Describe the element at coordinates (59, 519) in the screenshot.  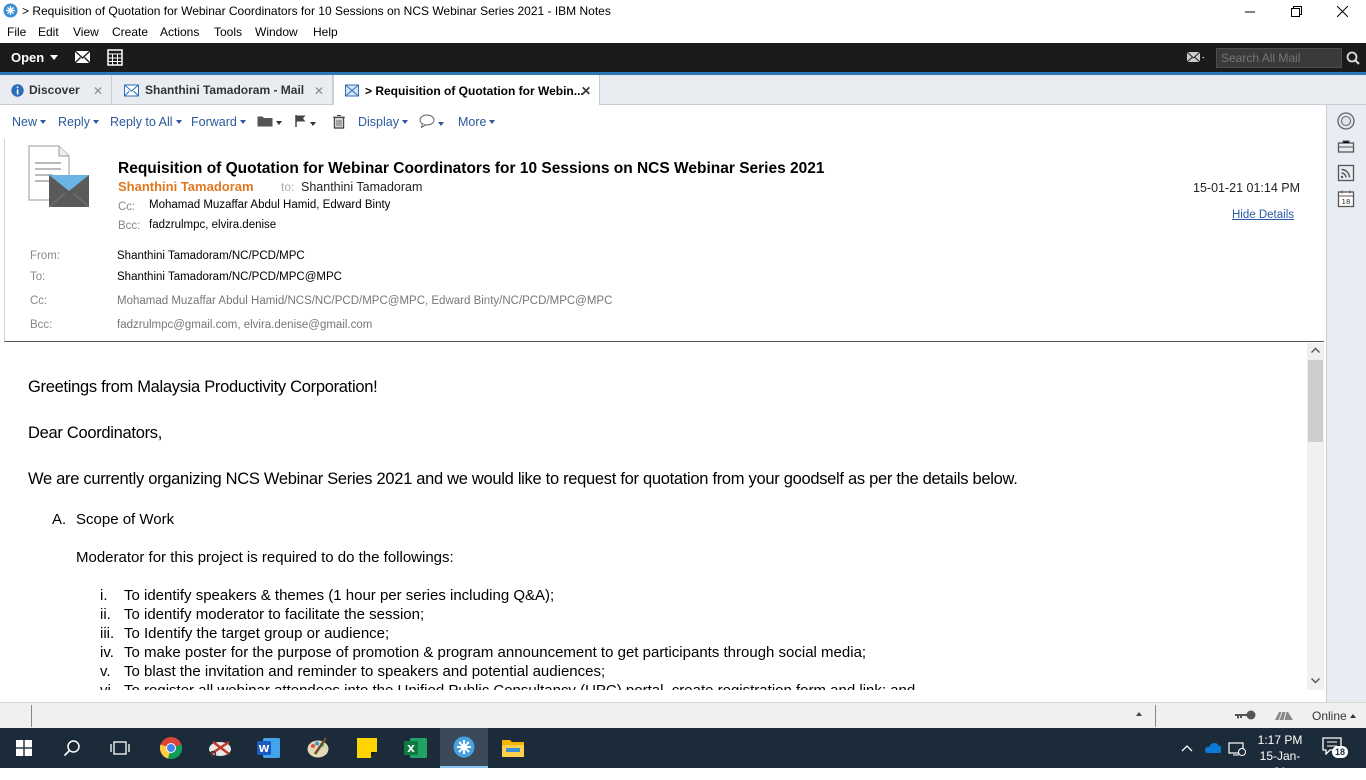
I see `section-letter: A.` at that location.